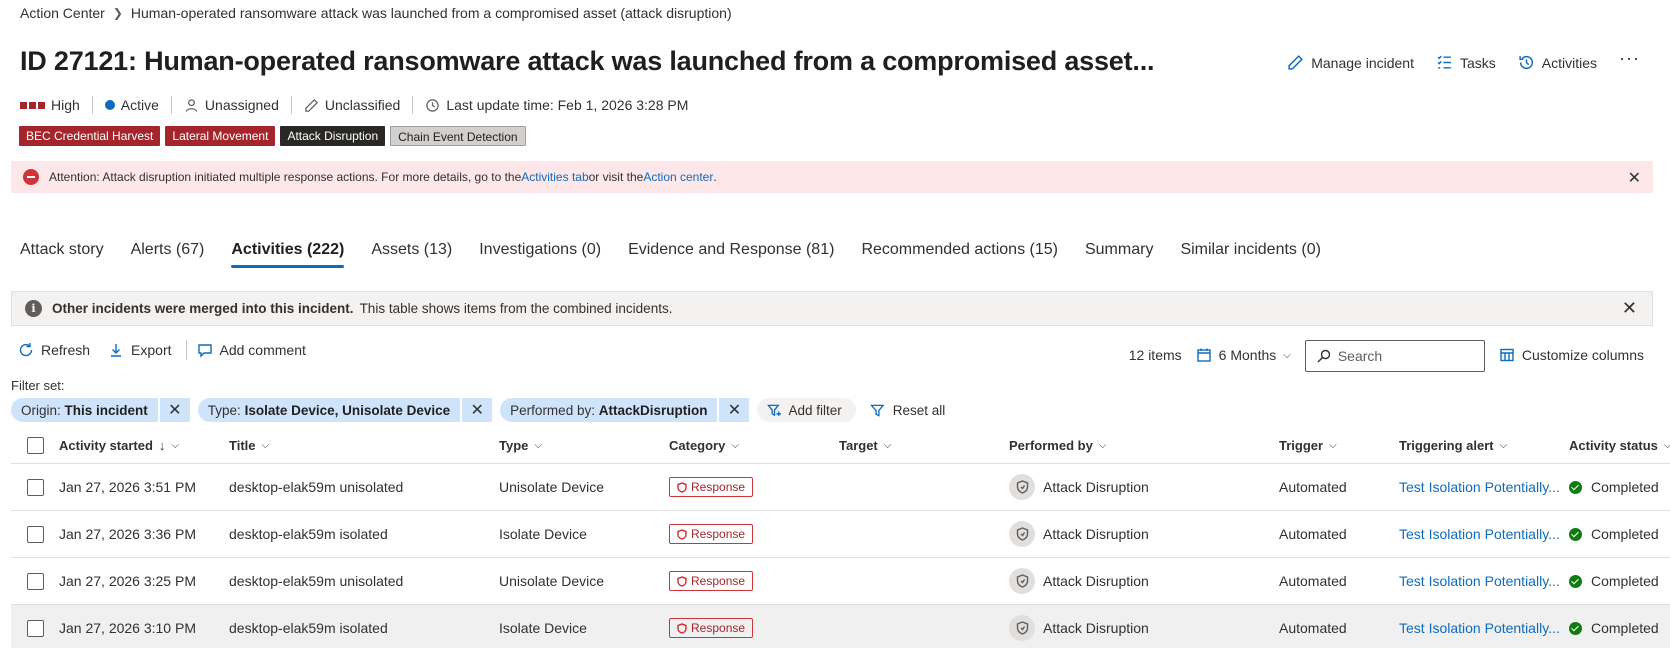  Describe the element at coordinates (540, 254) in the screenshot. I see `tab-investigations: Investigations (0)` at that location.